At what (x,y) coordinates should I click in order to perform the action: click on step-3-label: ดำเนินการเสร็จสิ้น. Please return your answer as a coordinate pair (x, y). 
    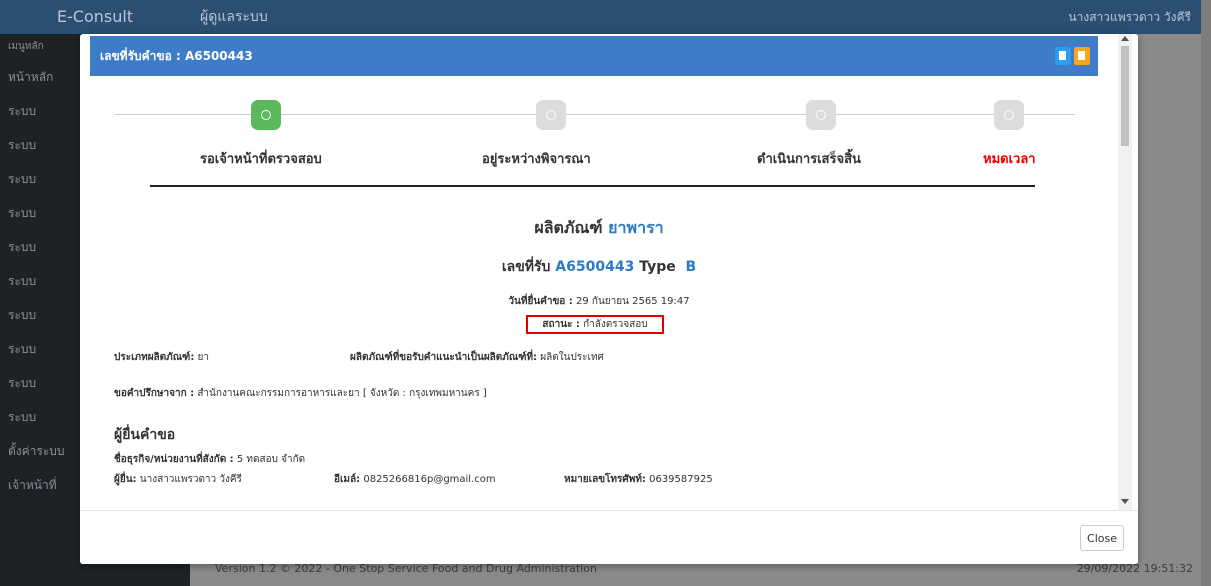
    Looking at the image, I should click on (809, 159).